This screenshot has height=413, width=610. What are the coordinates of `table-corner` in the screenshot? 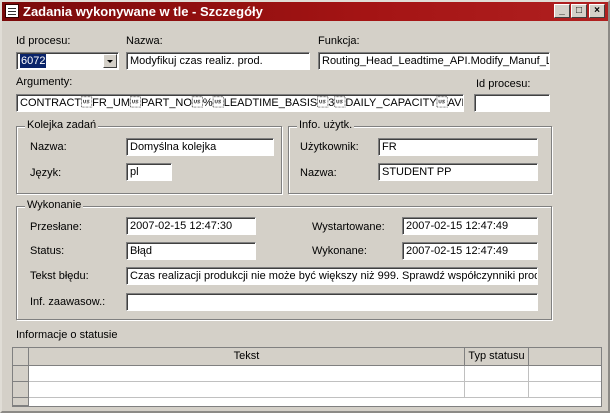 It's located at (21, 357).